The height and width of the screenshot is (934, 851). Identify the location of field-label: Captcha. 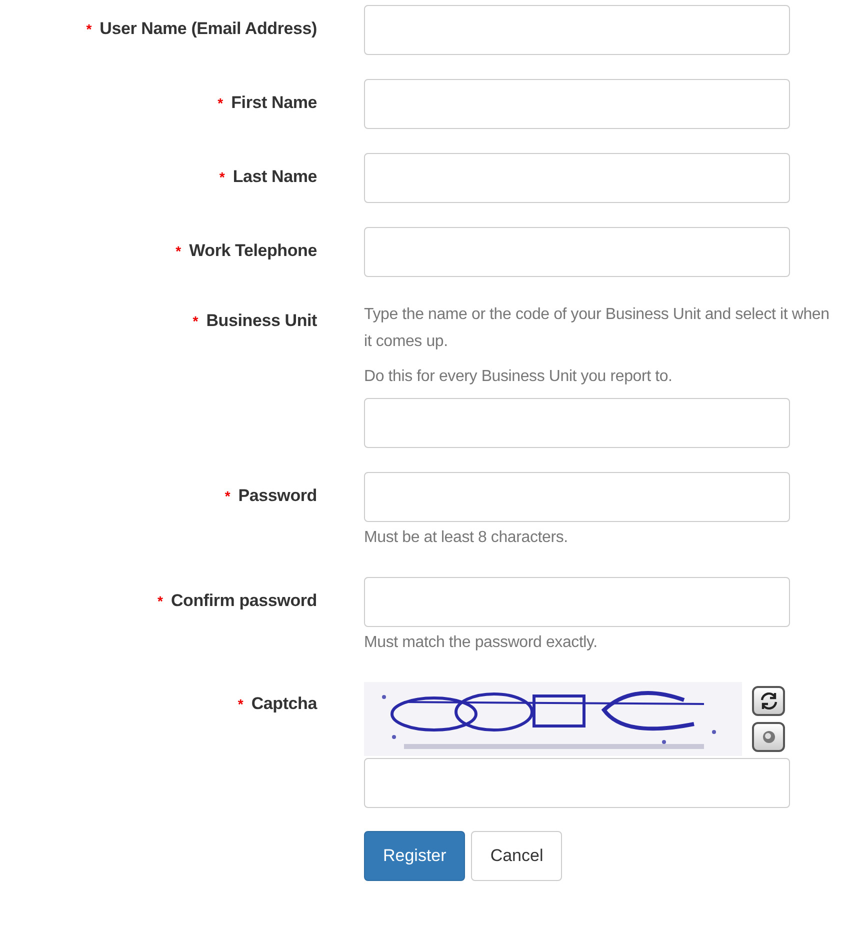
(284, 704).